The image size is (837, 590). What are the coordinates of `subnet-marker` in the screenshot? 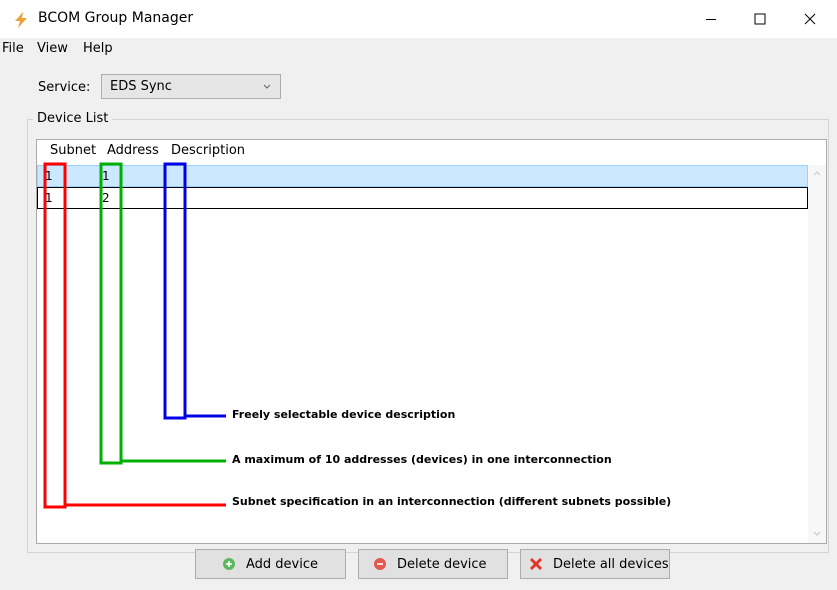 It's located at (134, 335).